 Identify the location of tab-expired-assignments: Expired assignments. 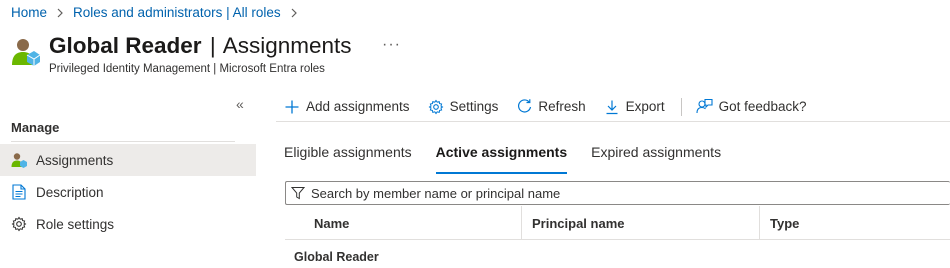
(656, 157).